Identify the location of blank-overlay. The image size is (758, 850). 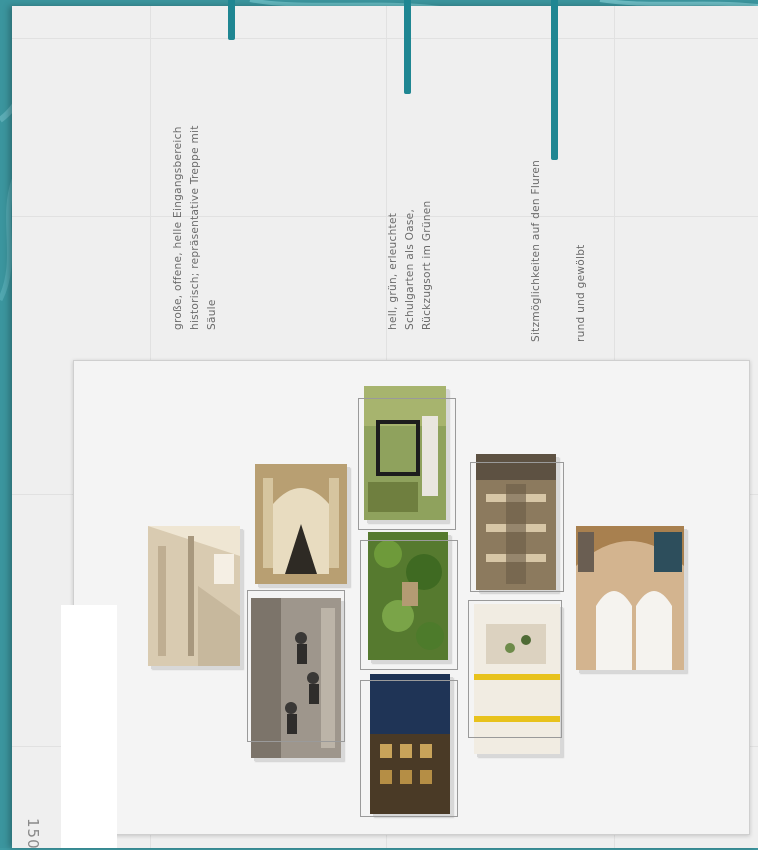
(89, 726).